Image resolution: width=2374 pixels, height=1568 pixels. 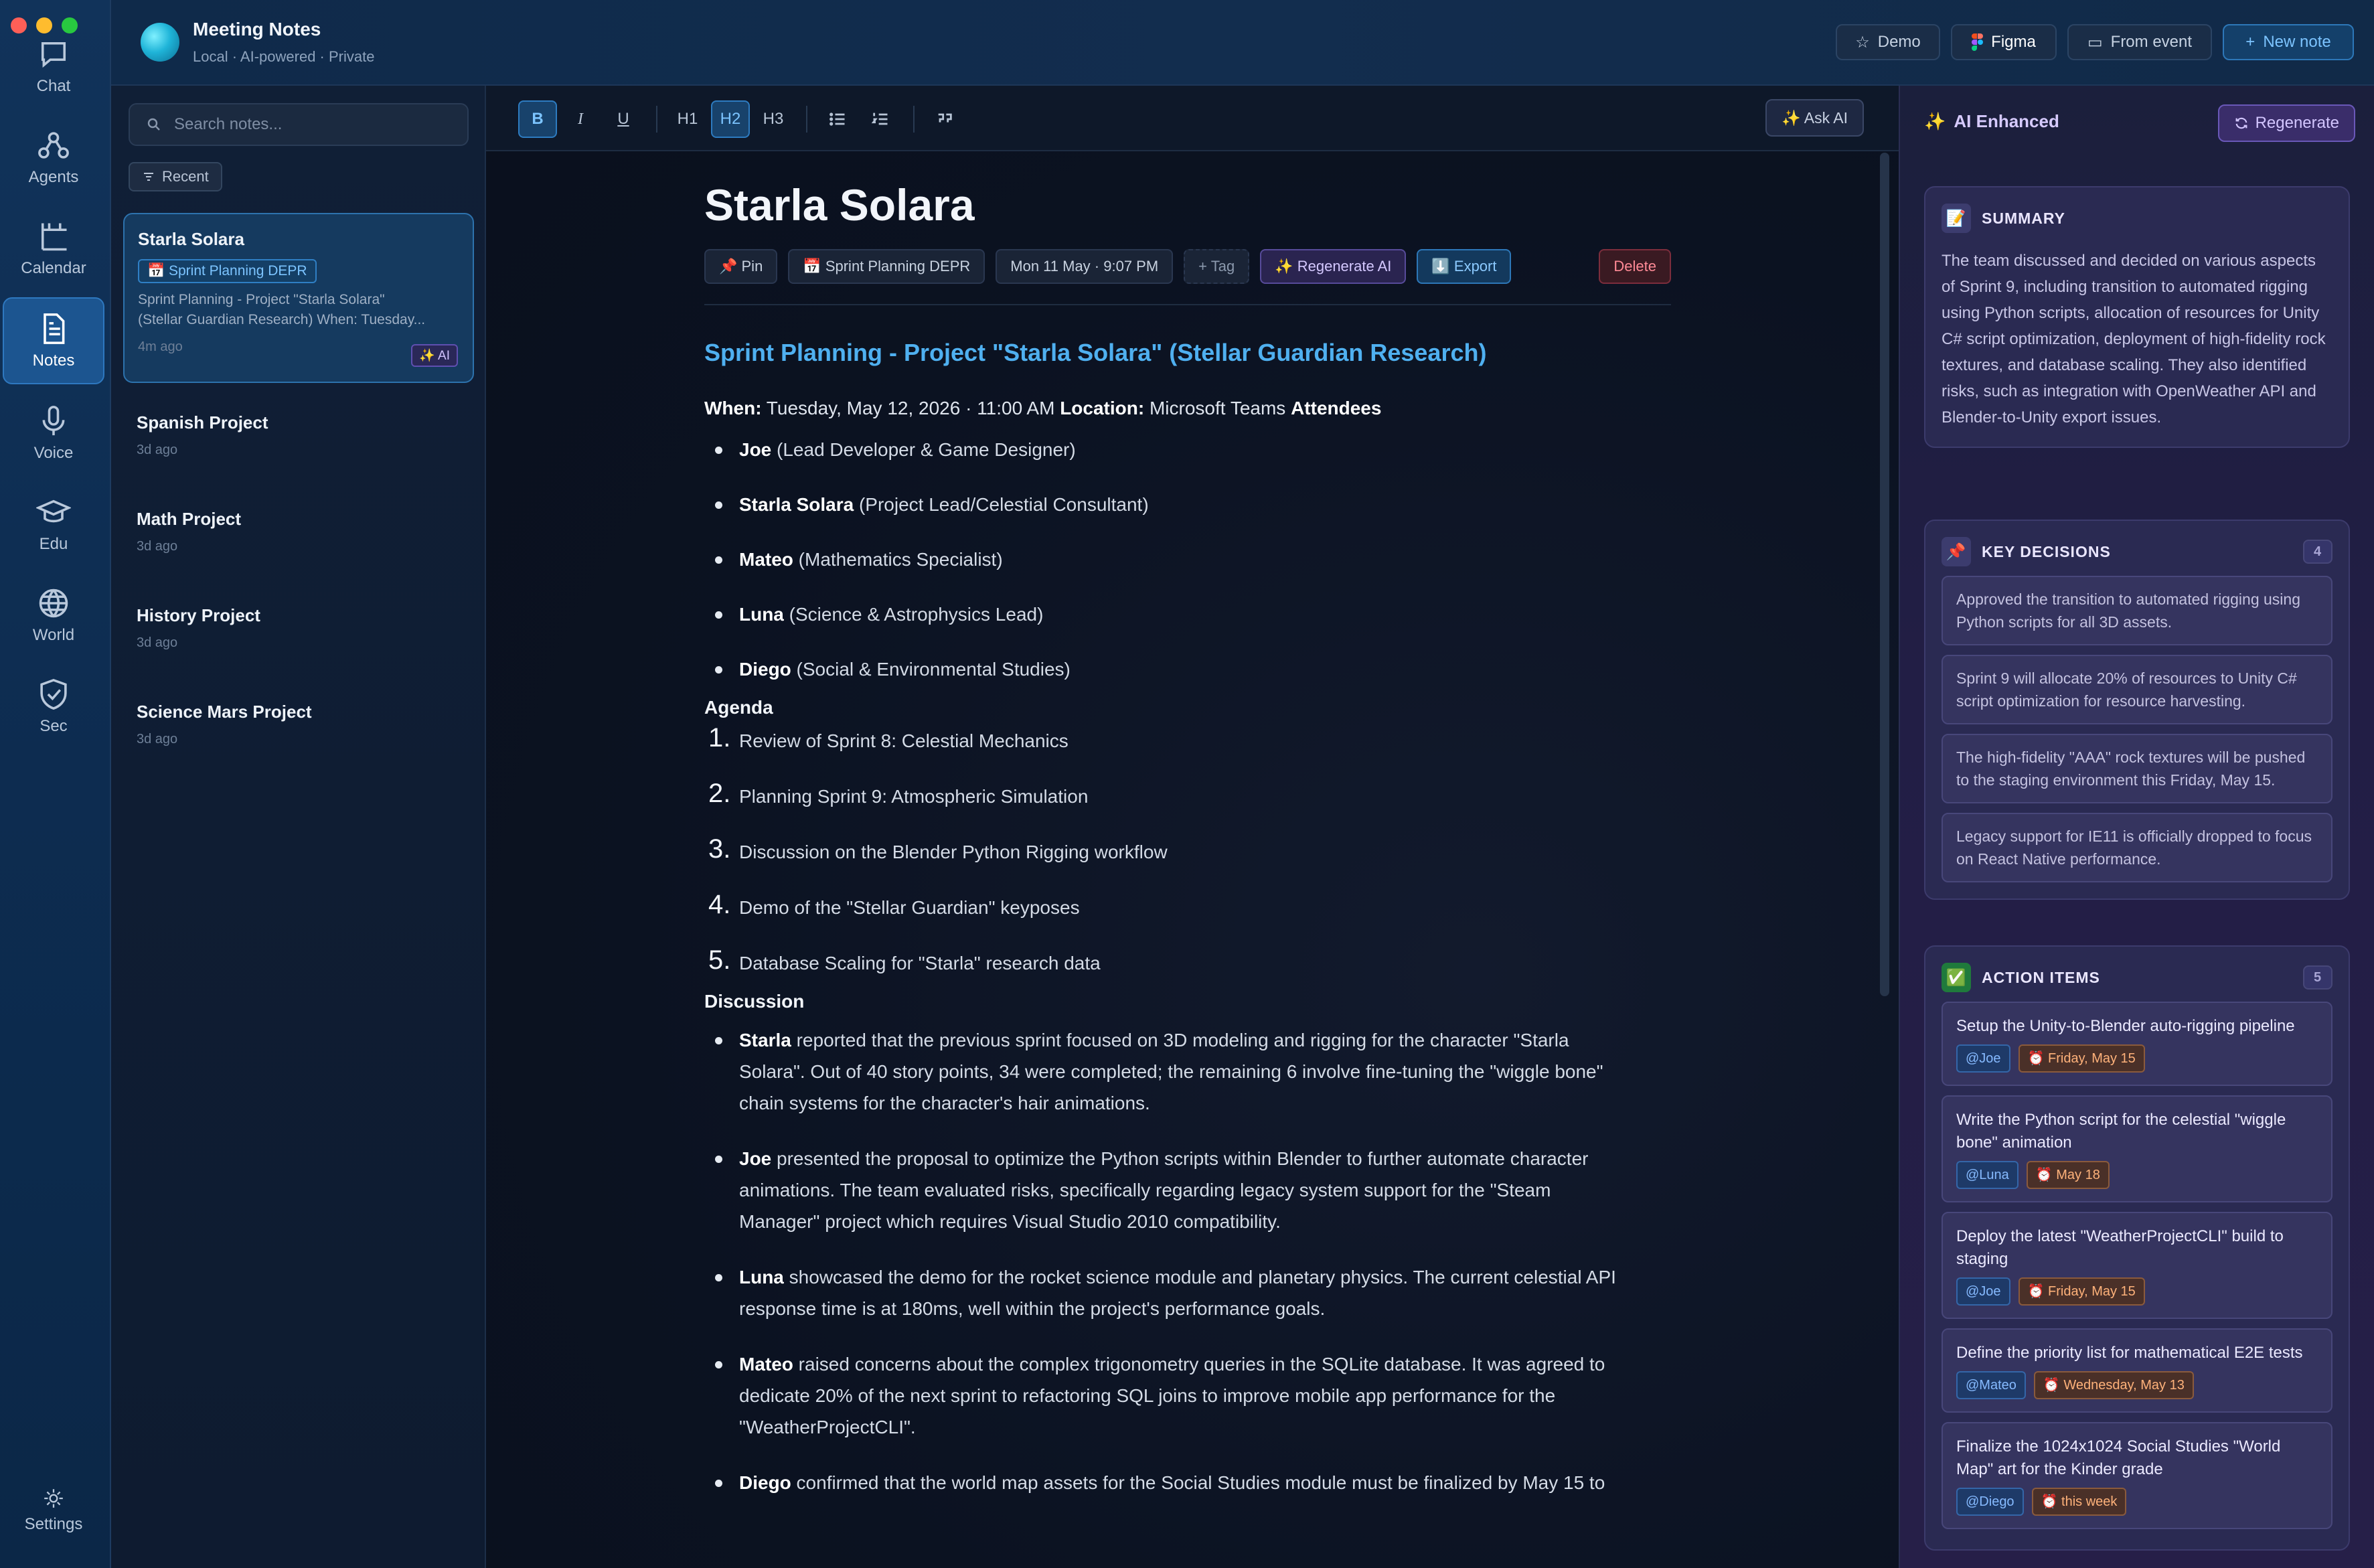 I want to click on when-value: Tuesday, May 12, 2026 · 11:00 AM, so click(x=910, y=408).